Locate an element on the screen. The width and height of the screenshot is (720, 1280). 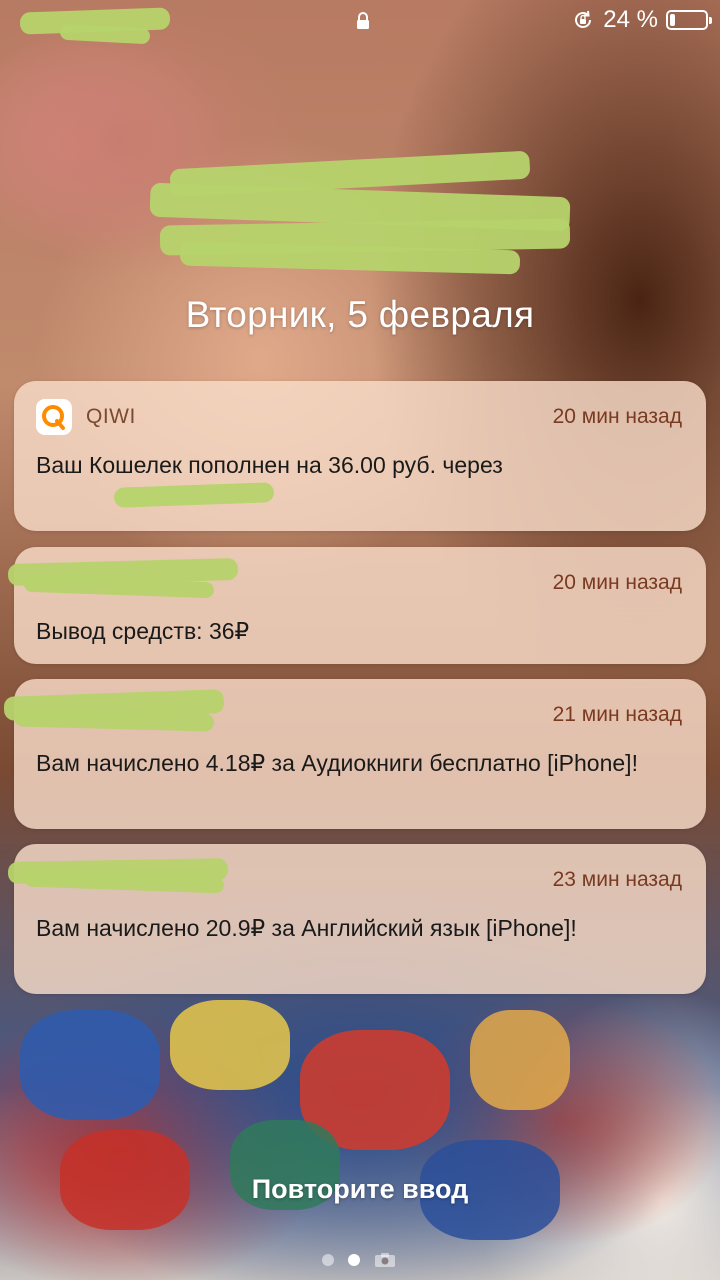
status-bar: 24 % is located at coordinates (360, 22).